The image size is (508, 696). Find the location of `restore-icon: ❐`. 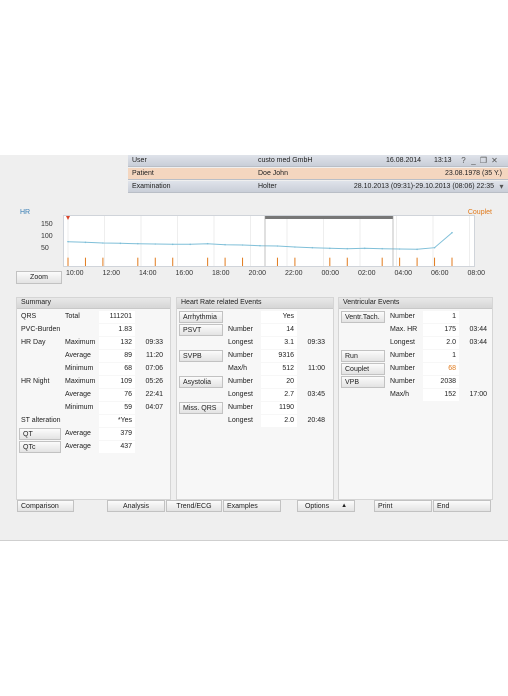

restore-icon: ❐ is located at coordinates (483, 160).